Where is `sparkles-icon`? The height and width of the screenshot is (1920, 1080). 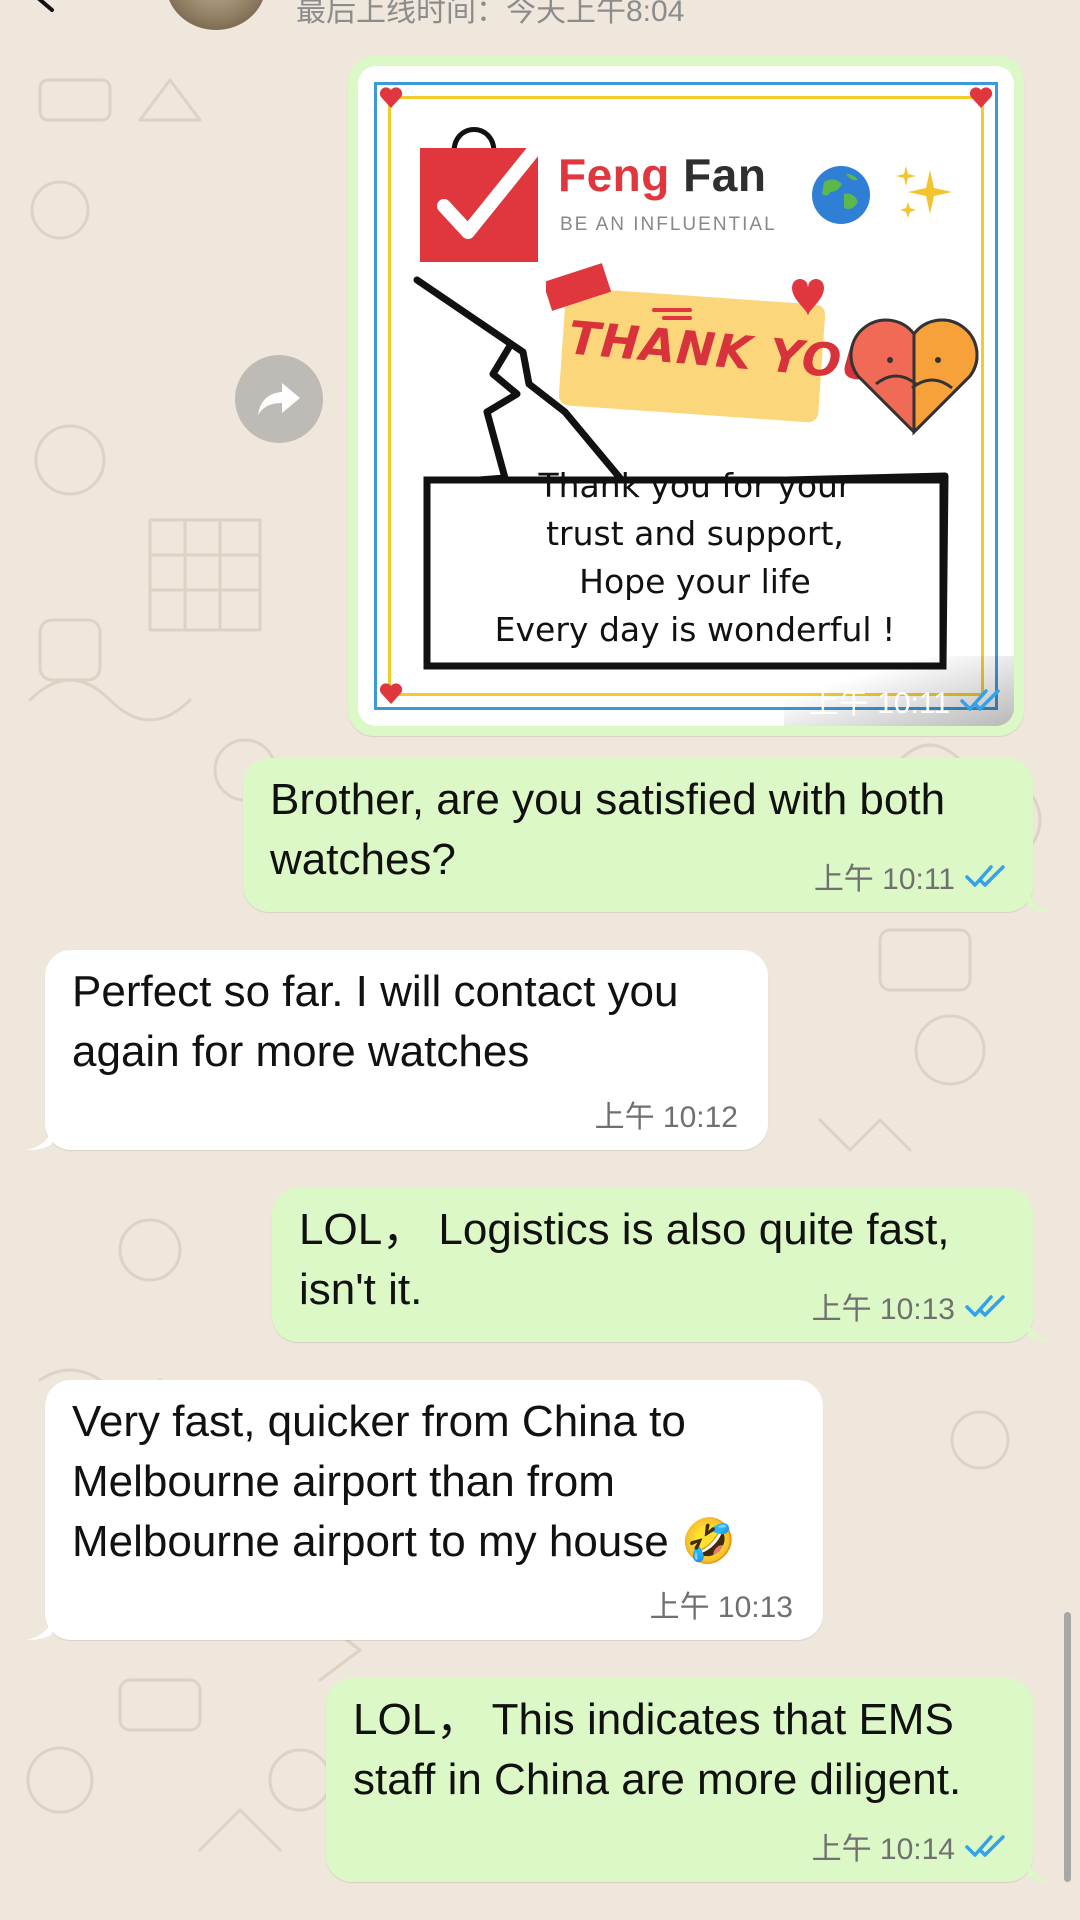
sparkles-icon is located at coordinates (924, 192).